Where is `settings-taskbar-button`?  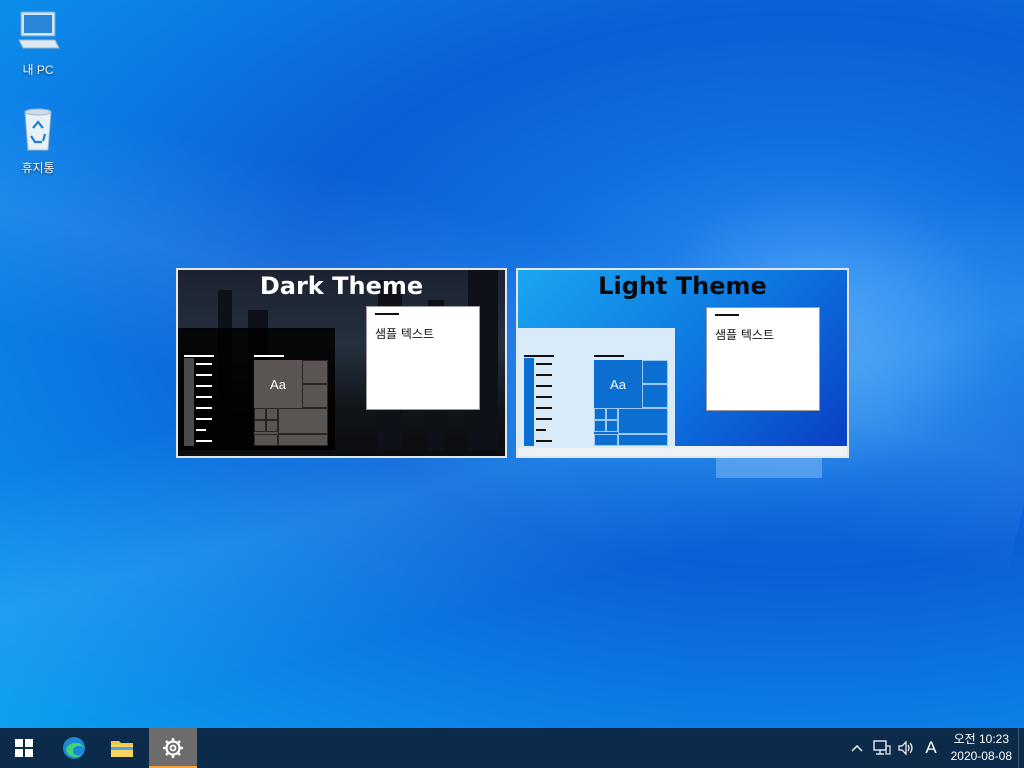
settings-taskbar-button is located at coordinates (173, 748).